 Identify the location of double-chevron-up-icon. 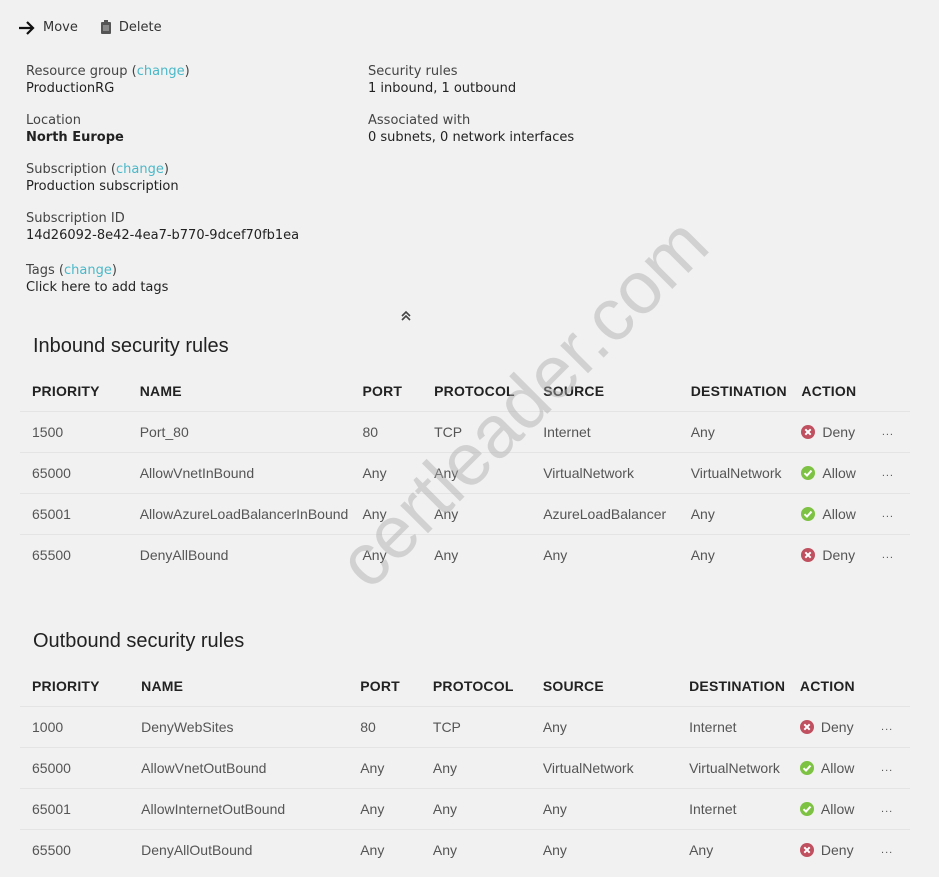
(406, 315).